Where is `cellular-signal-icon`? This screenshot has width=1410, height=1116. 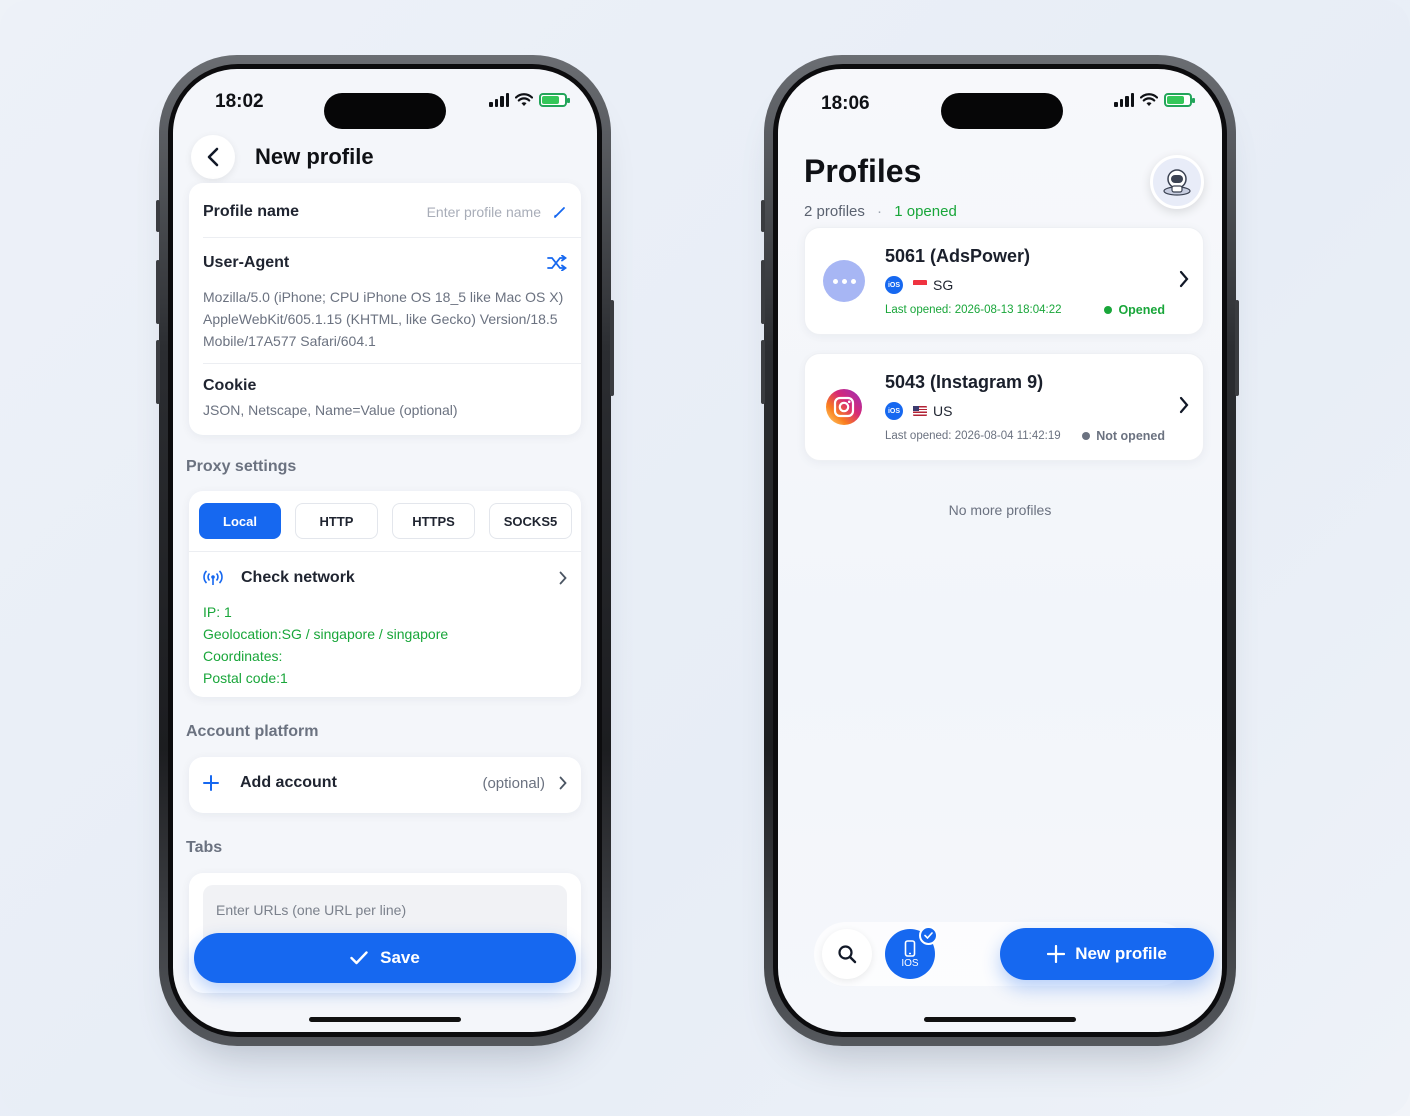 cellular-signal-icon is located at coordinates (1124, 100).